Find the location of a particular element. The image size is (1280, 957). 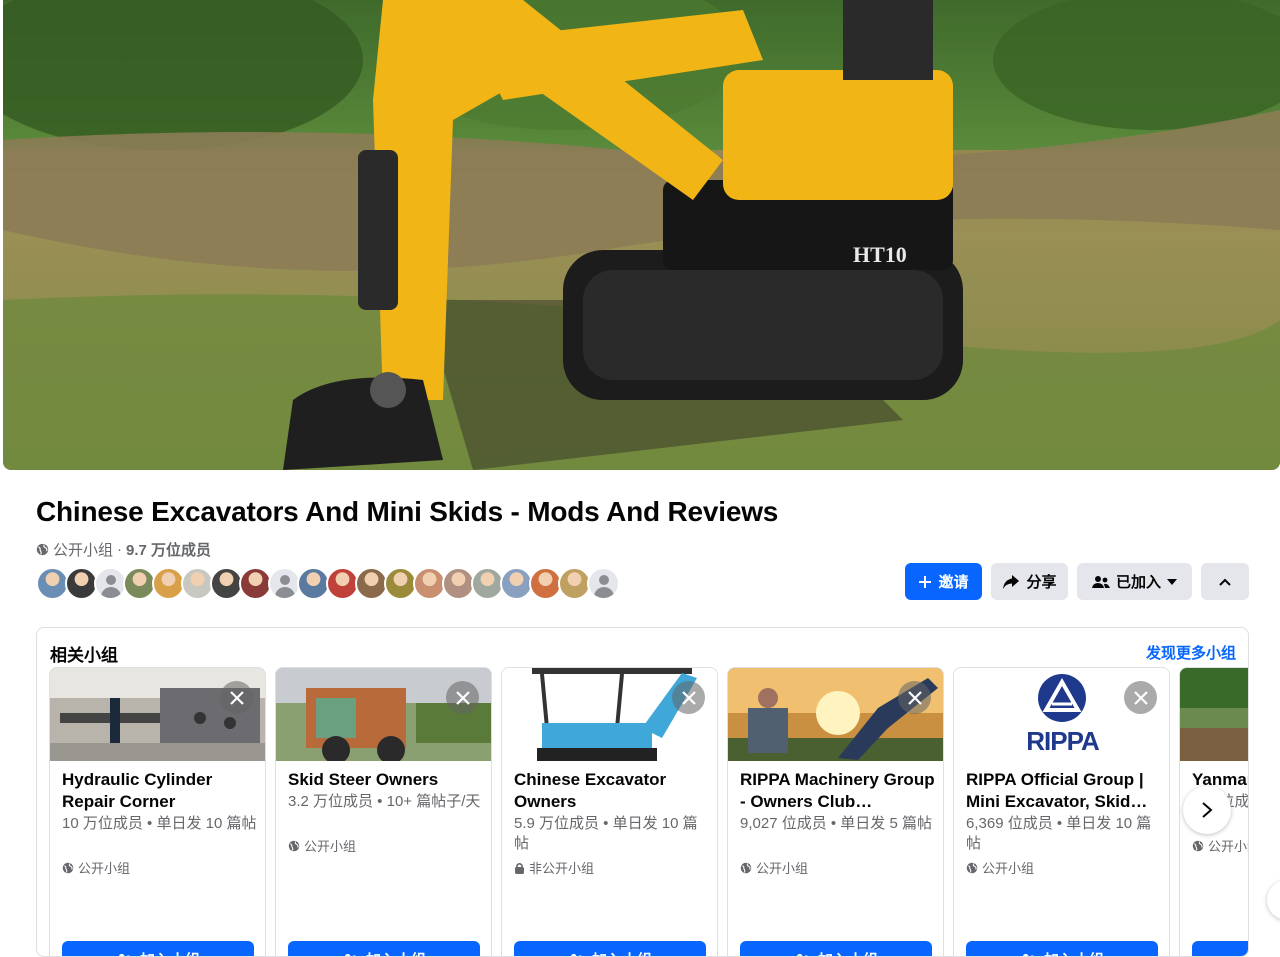

related-group-stats: 5.9 万位成员 • 单日发 10 篇帖 is located at coordinates (611, 834).